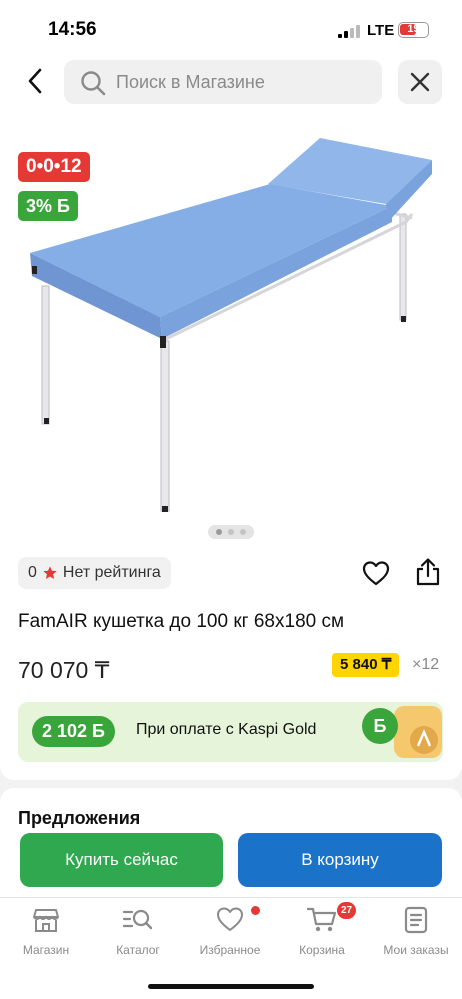 The width and height of the screenshot is (462, 999). Describe the element at coordinates (255, 910) in the screenshot. I see `notification-dot` at that location.